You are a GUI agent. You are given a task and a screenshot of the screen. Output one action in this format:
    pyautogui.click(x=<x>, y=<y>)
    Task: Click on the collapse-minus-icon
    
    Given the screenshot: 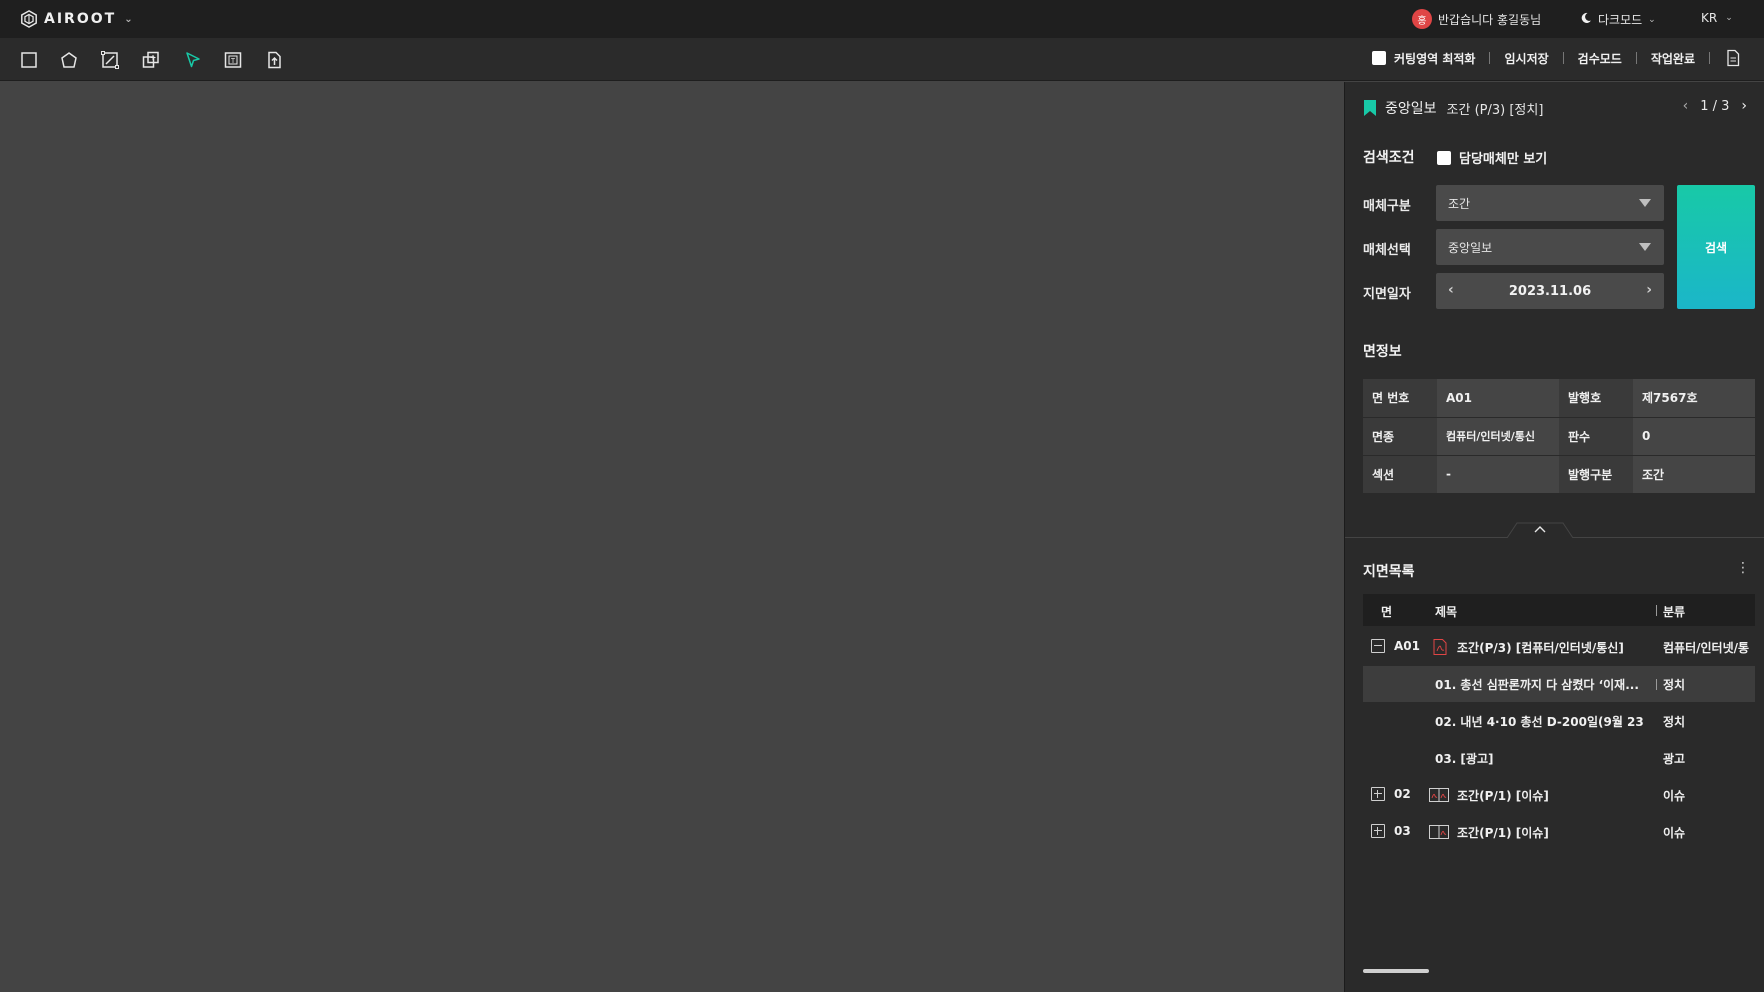 What is the action you would take?
    pyautogui.click(x=1378, y=646)
    